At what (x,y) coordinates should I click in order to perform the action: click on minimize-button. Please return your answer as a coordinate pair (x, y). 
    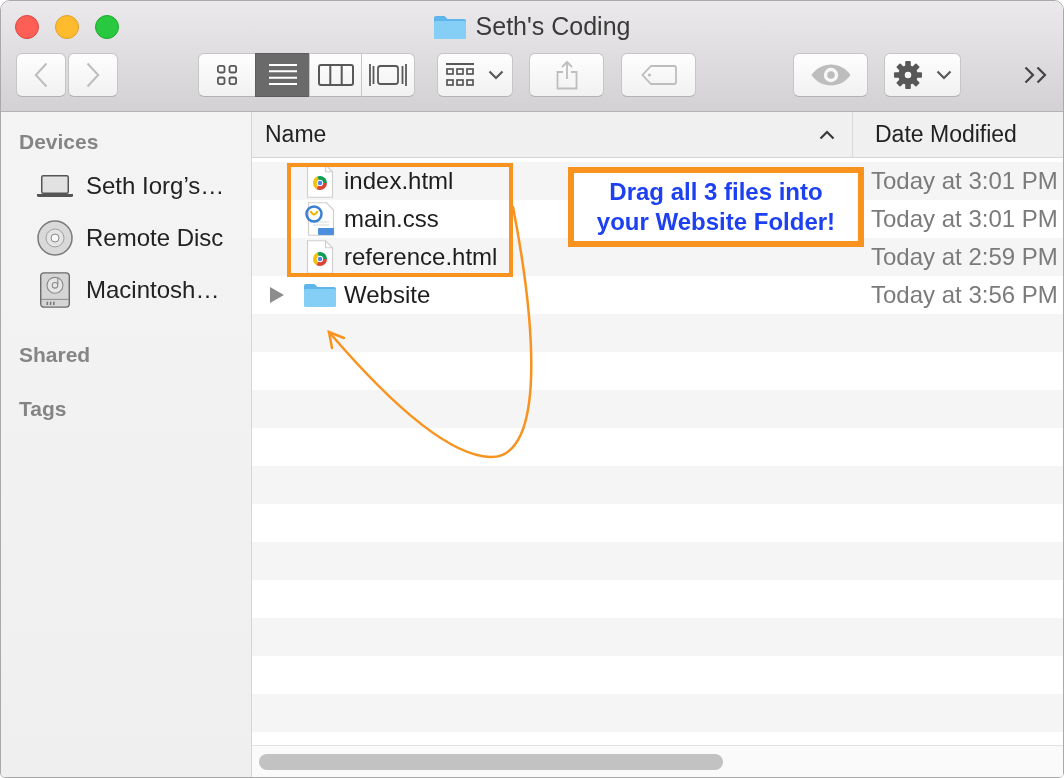
    Looking at the image, I should click on (67, 26).